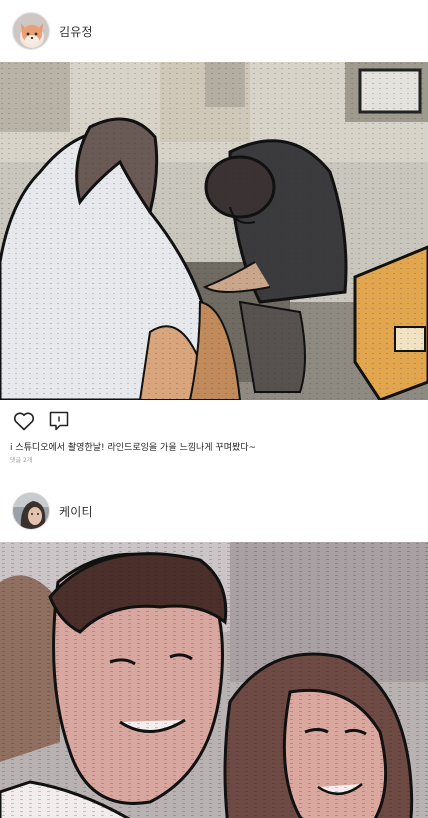  What do you see at coordinates (76, 511) in the screenshot?
I see `username: 케이티` at bounding box center [76, 511].